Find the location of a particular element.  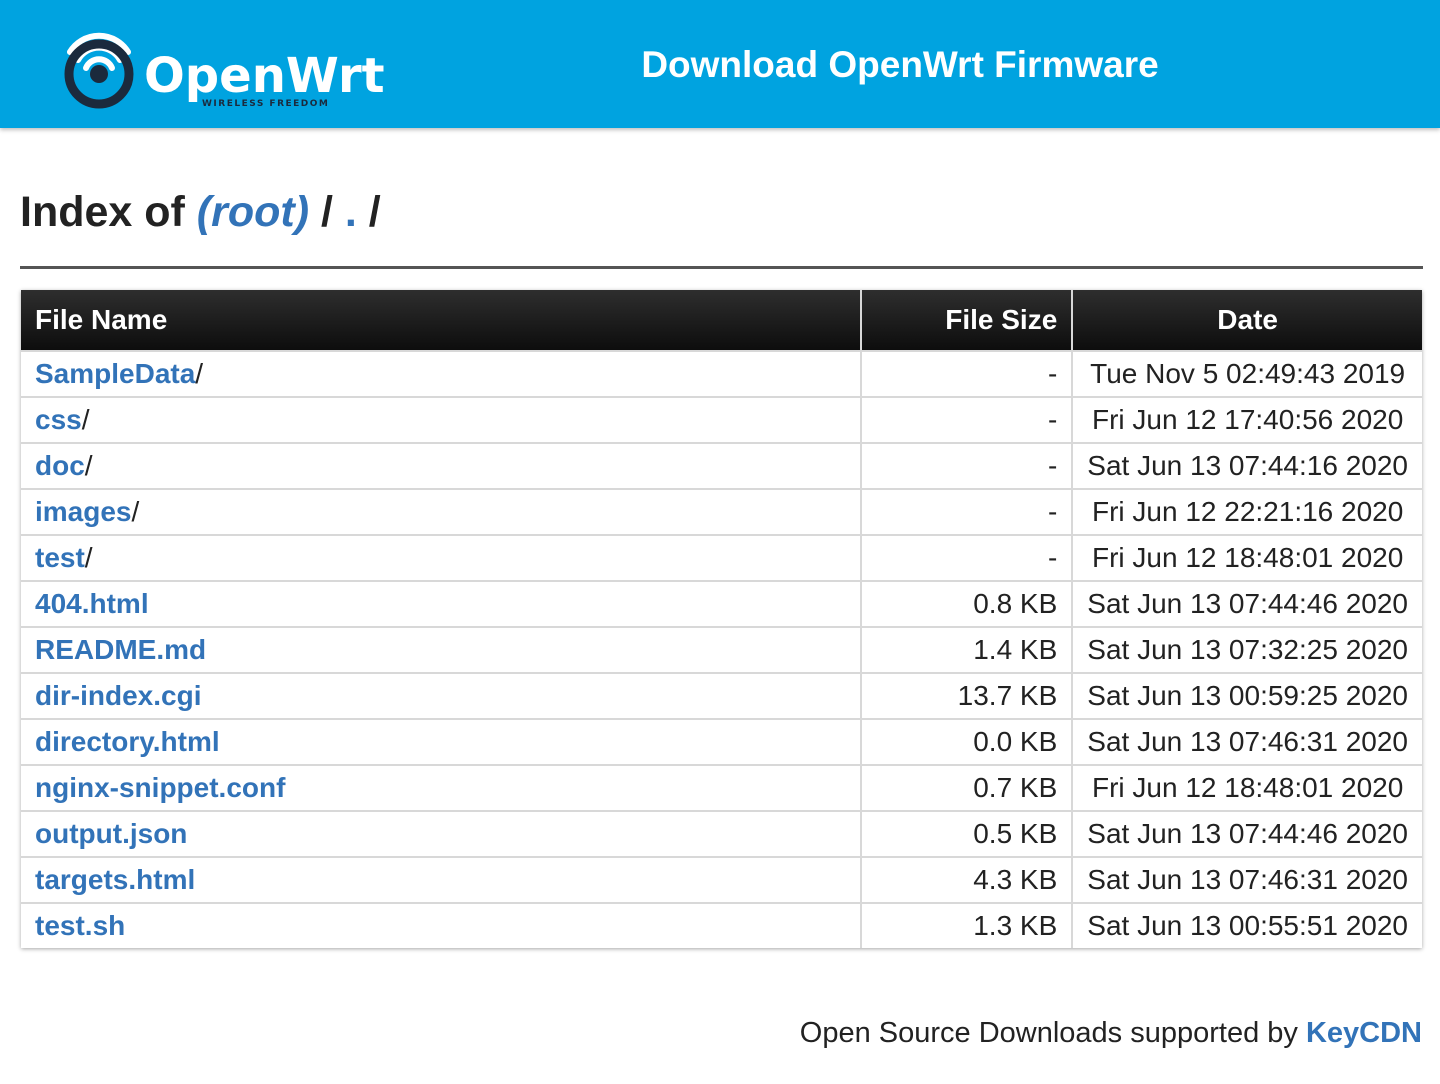

file-name-cell: images/ is located at coordinates (441, 511).